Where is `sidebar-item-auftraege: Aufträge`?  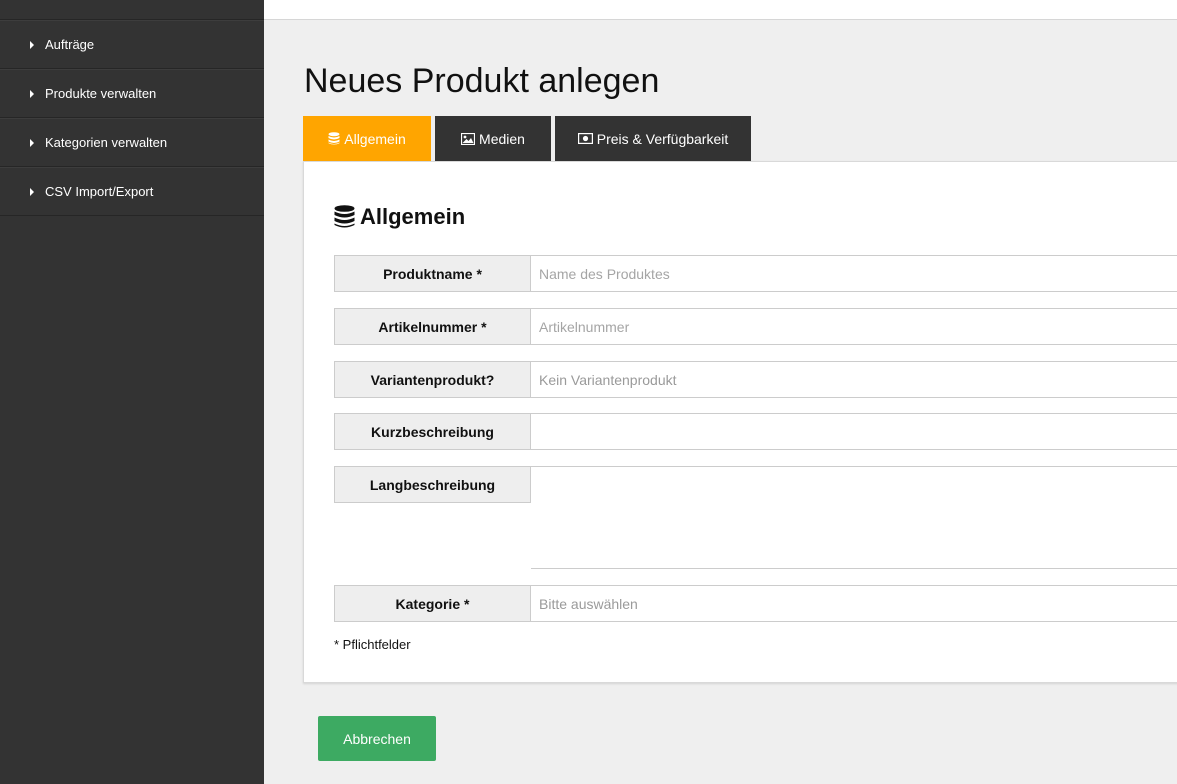
sidebar-item-auftraege: Aufträge is located at coordinates (132, 44).